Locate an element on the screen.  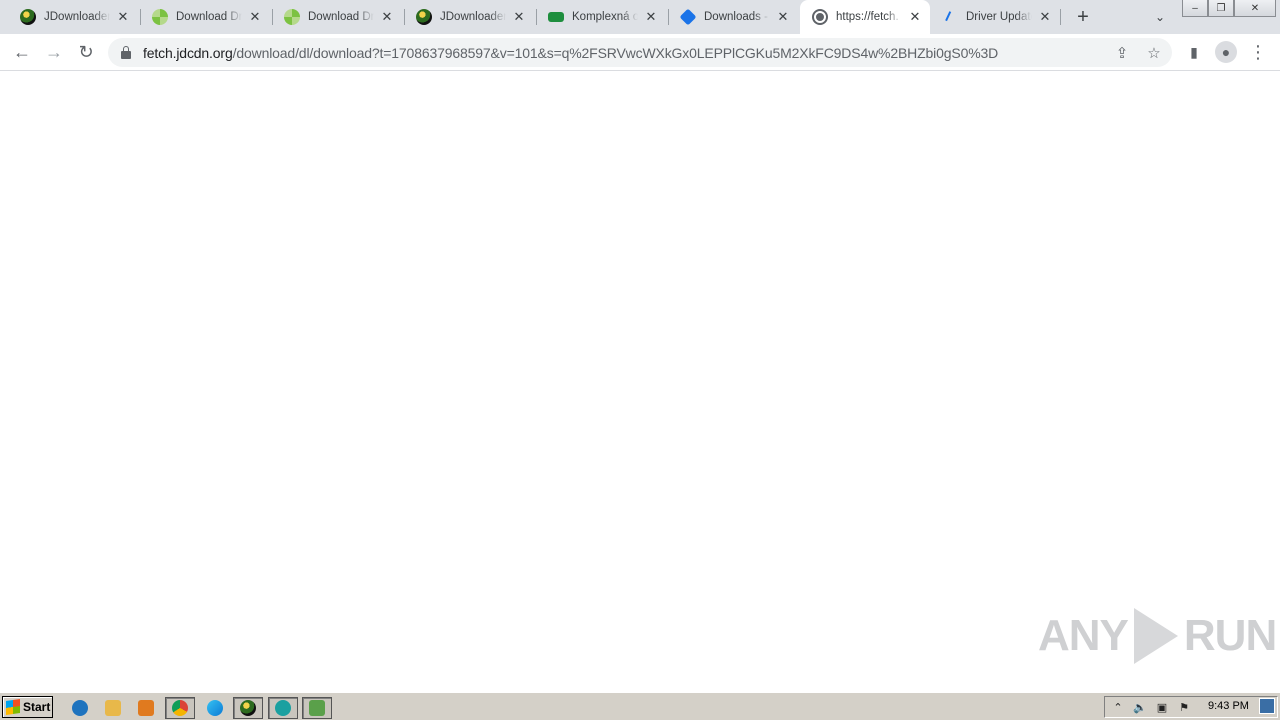
play-logo-icon is located at coordinates (1155, 636).